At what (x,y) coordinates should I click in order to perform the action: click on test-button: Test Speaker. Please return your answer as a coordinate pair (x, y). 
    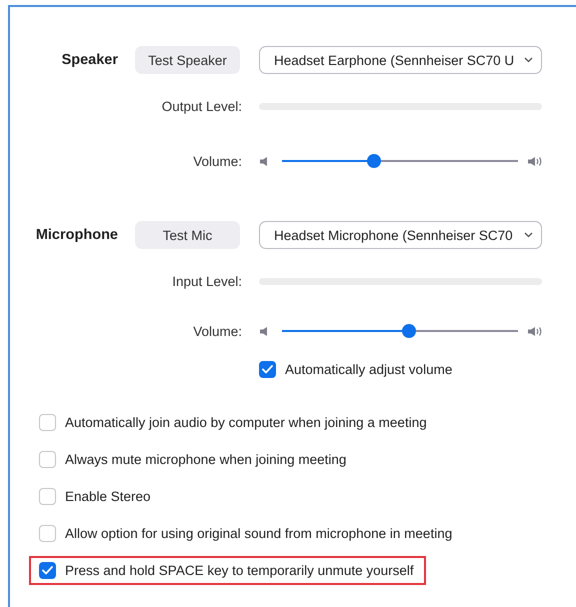
    Looking at the image, I should click on (187, 60).